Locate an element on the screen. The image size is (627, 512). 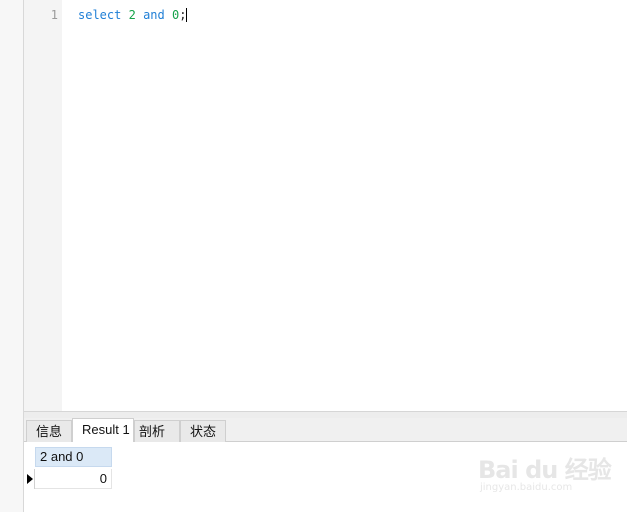
row-indicator is located at coordinates (29, 479).